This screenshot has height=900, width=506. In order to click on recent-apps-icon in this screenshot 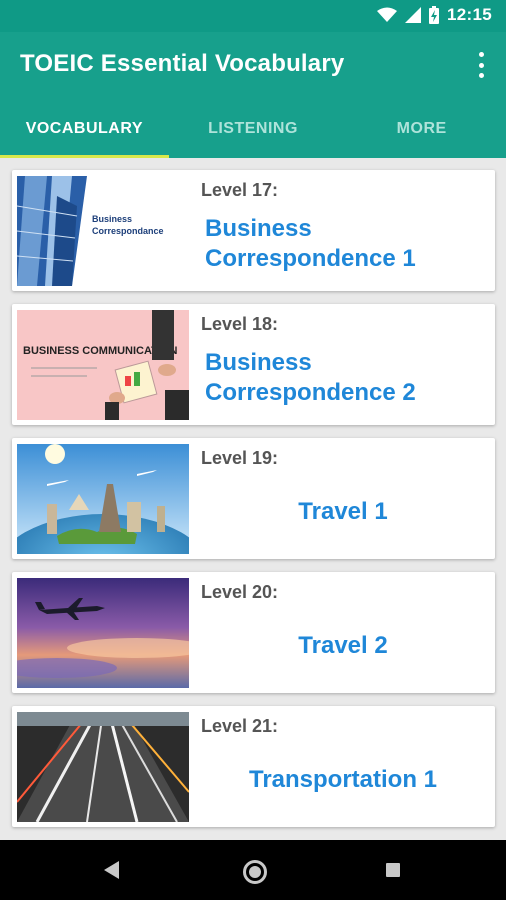, I will do `click(393, 870)`.